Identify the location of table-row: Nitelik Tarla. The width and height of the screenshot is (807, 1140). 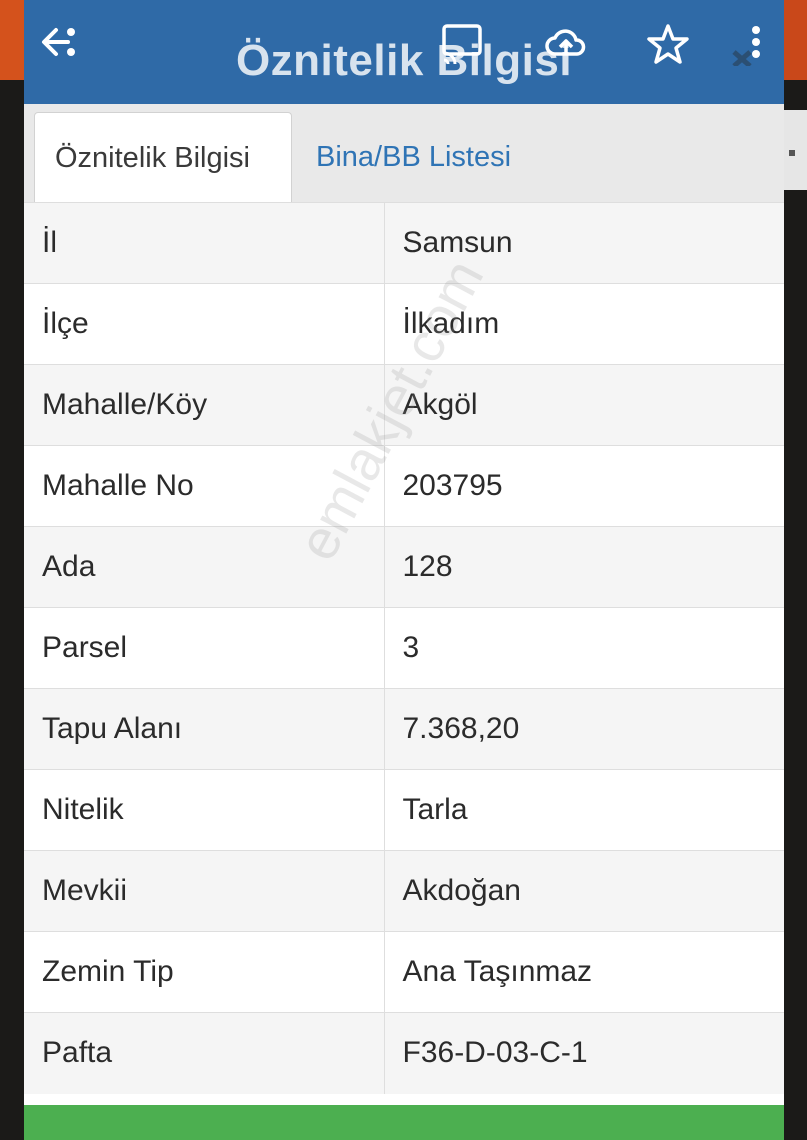
(404, 810).